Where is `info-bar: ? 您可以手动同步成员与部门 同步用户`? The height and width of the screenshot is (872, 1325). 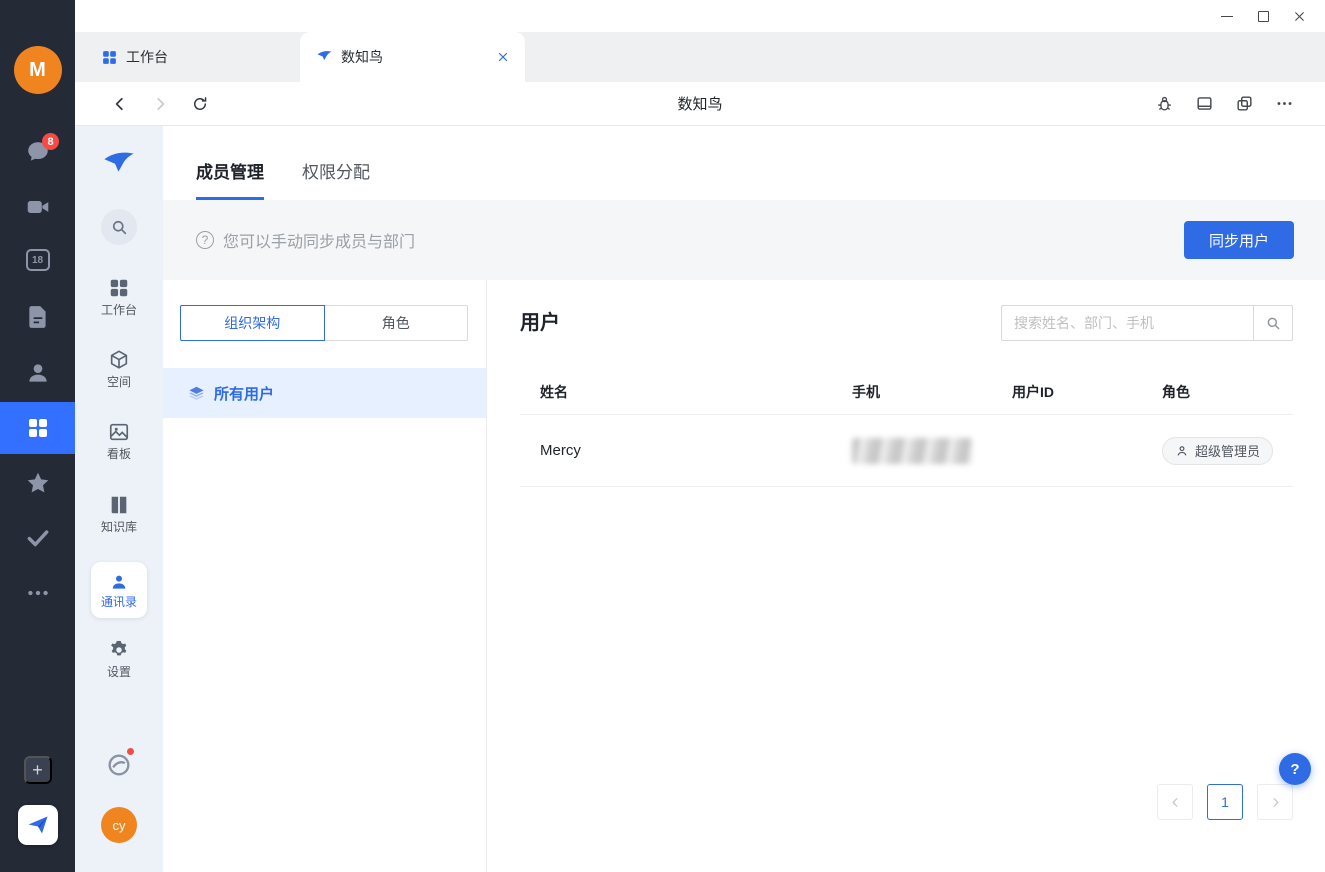
info-bar: ? 您可以手动同步成员与部门 同步用户 is located at coordinates (744, 240).